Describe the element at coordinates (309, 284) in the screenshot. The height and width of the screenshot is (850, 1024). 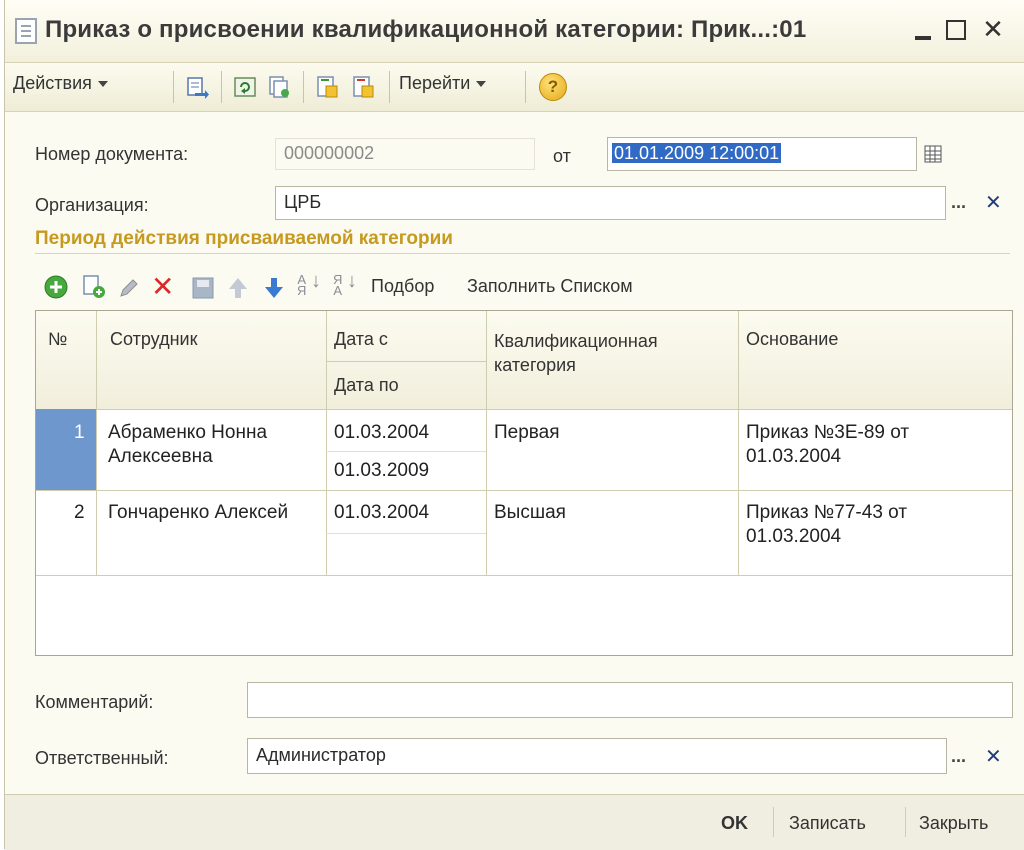
I see `sort-ascending-icon: А Я ↓` at that location.